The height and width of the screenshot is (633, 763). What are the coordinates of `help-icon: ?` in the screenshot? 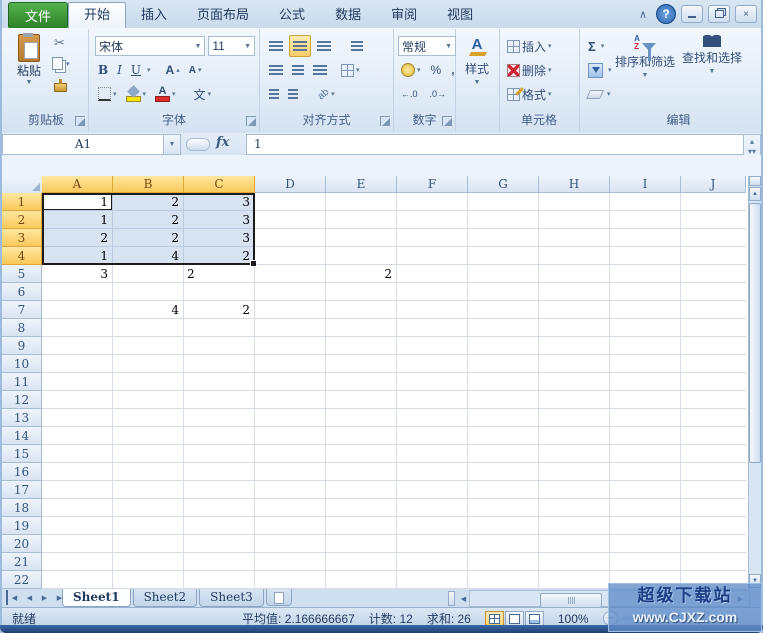 It's located at (666, 14).